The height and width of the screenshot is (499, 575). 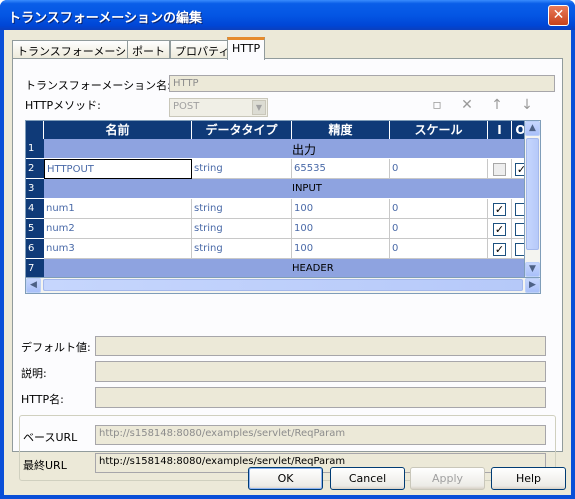 I want to click on help-button: Help, so click(x=528, y=478).